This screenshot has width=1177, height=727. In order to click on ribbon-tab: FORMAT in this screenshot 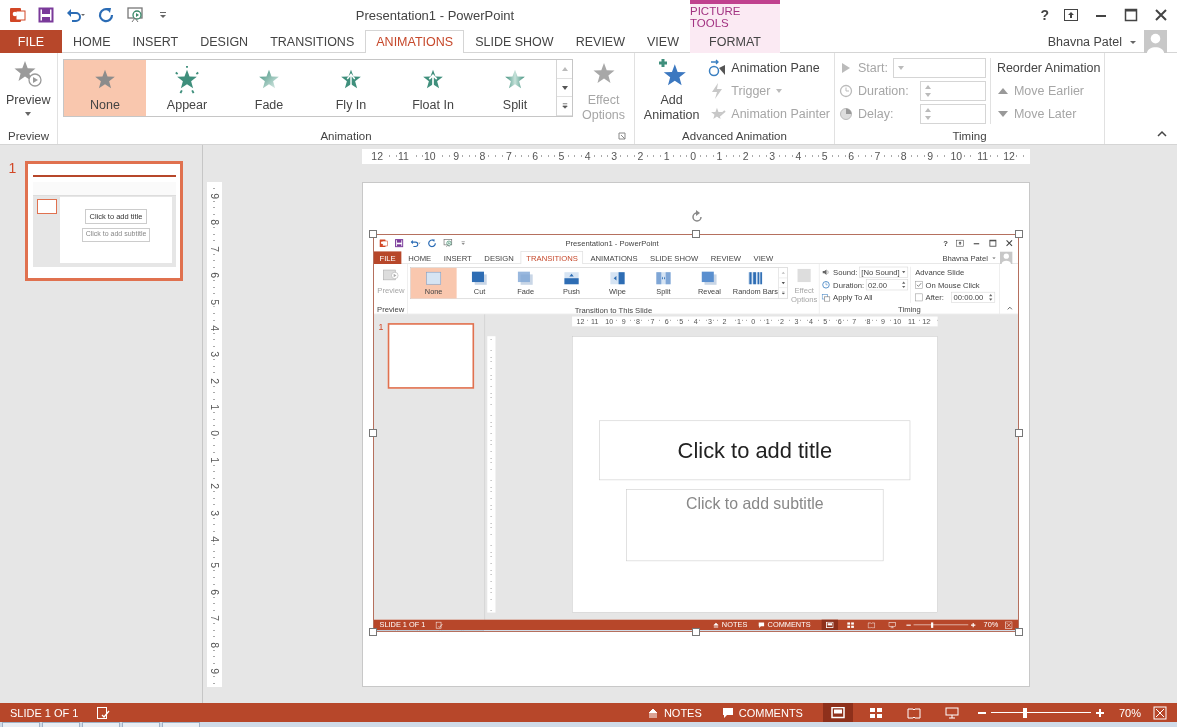, I will do `click(735, 41)`.